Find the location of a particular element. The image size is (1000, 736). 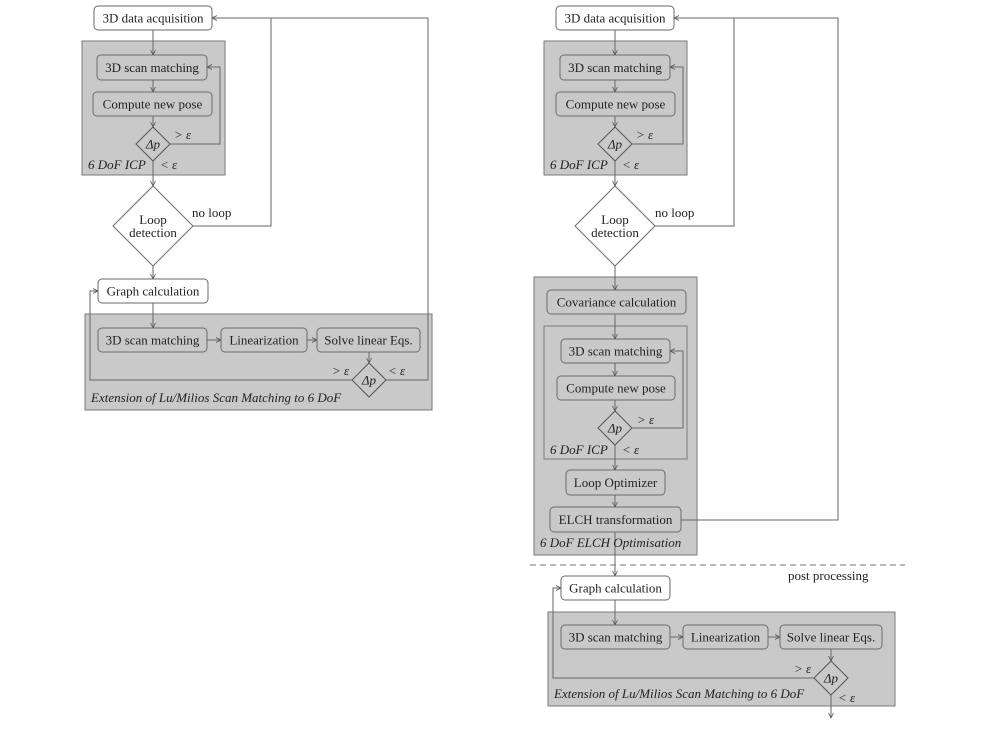

svg-text: Covariance calculation is located at coordinates (617, 302).